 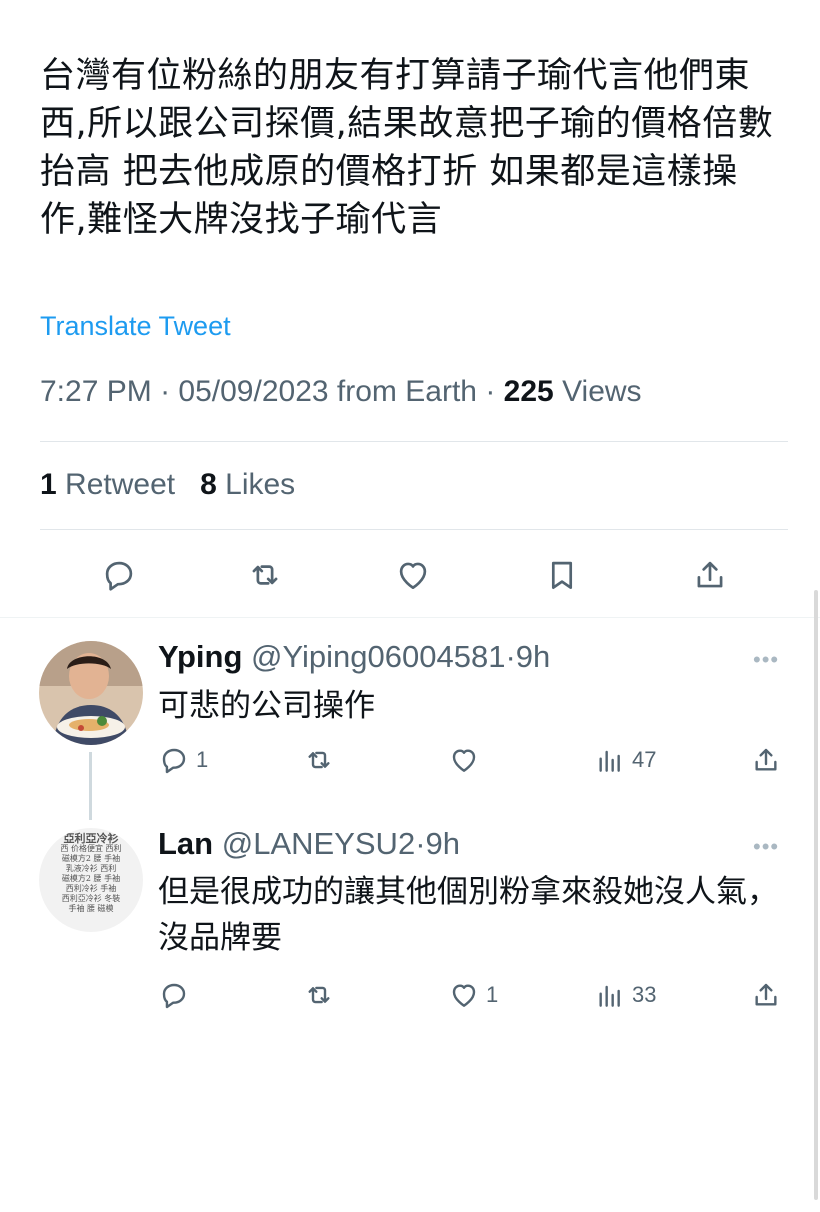 I want to click on bookmark-icon, so click(x=562, y=575).